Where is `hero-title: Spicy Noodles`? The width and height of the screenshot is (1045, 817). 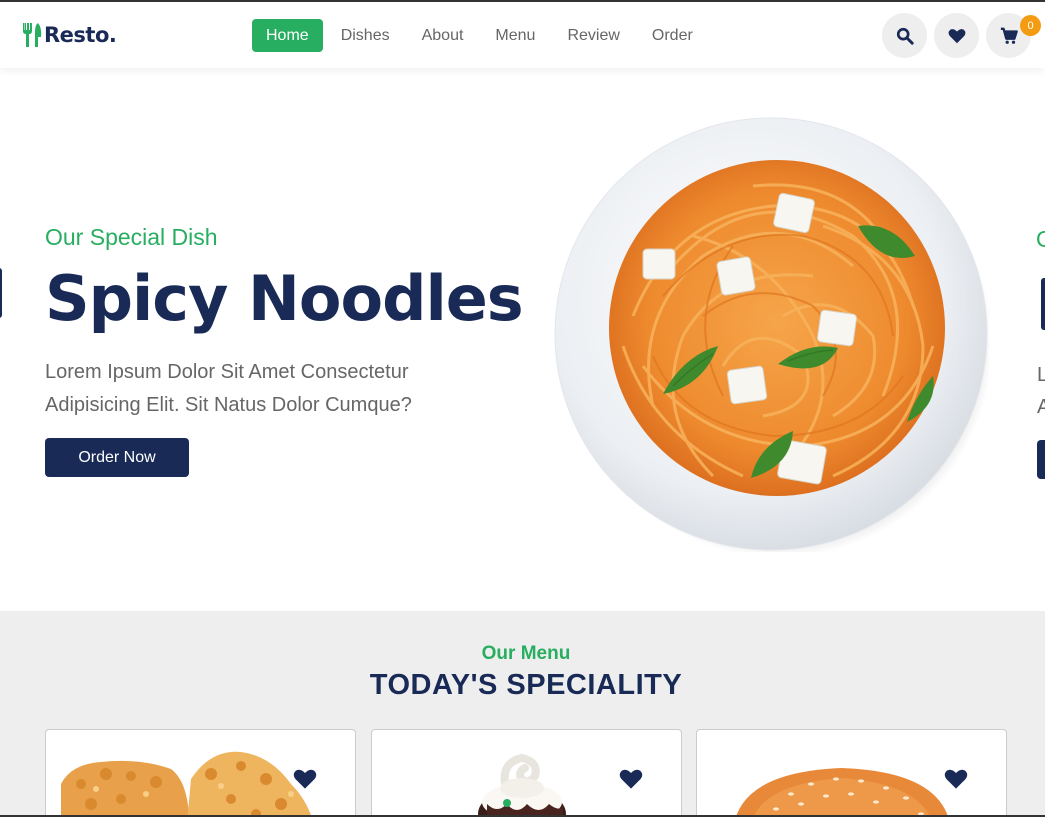 hero-title: Spicy Noodles is located at coordinates (284, 298).